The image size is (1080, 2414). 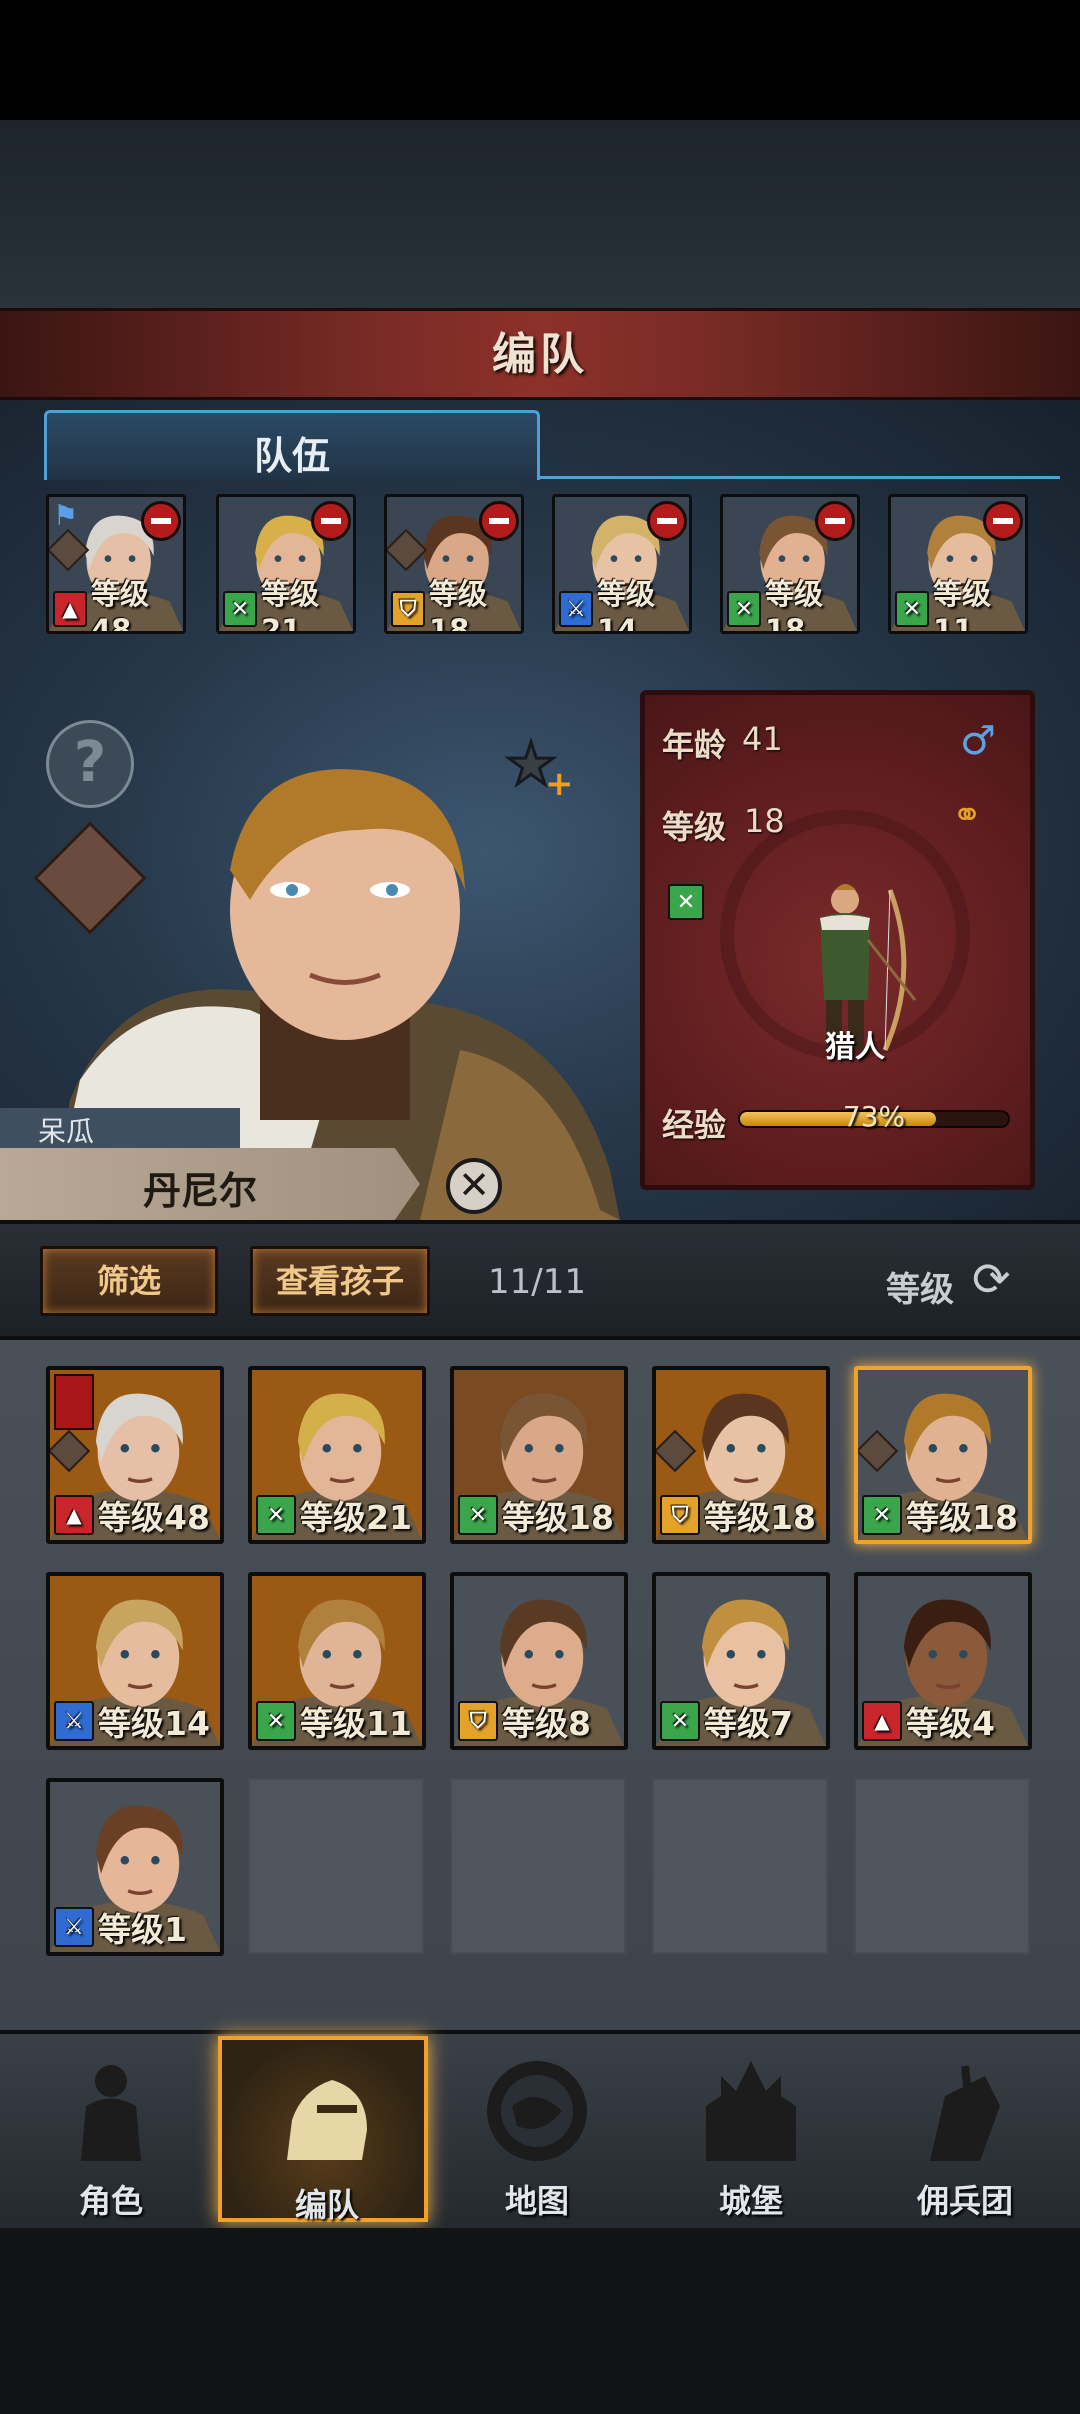 What do you see at coordinates (540, 2321) in the screenshot?
I see `system-nav-area` at bounding box center [540, 2321].